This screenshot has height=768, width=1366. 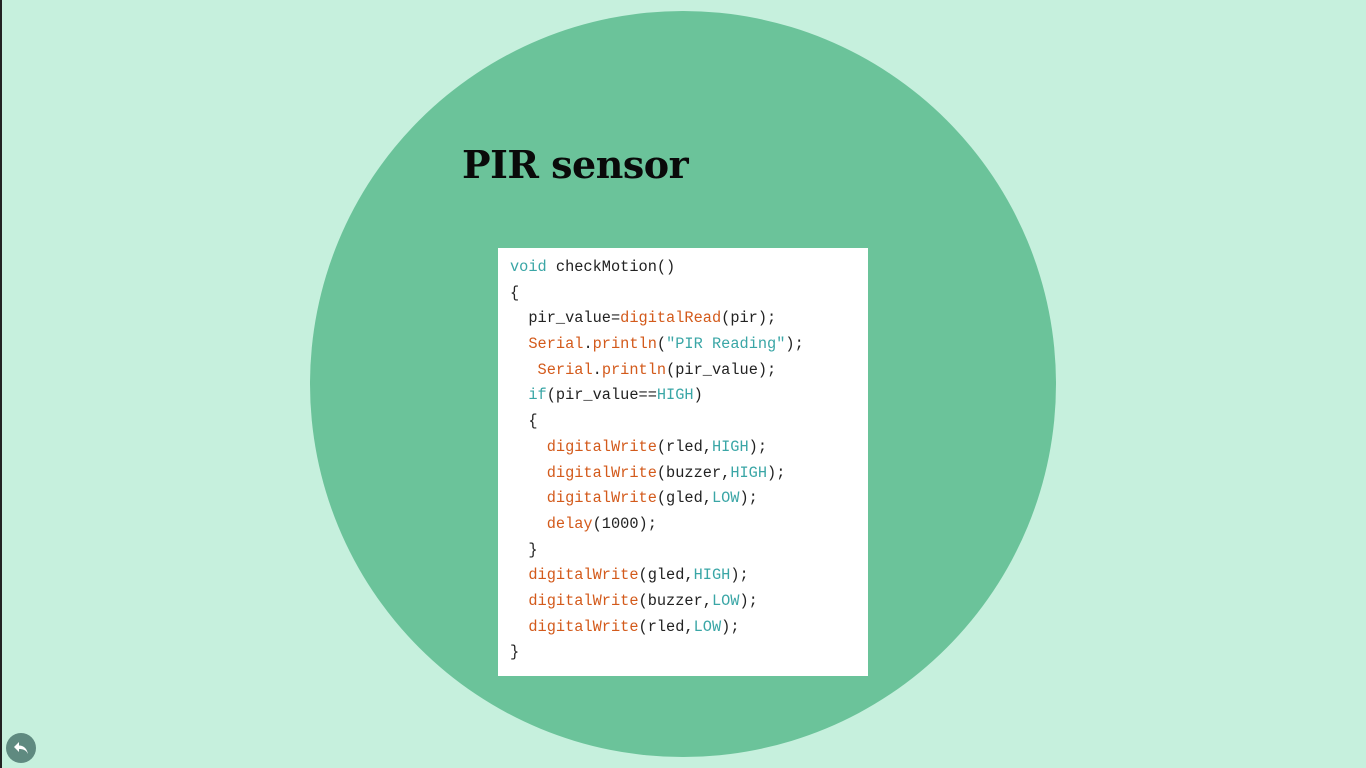 I want to click on window-edge, so click(x=1, y=384).